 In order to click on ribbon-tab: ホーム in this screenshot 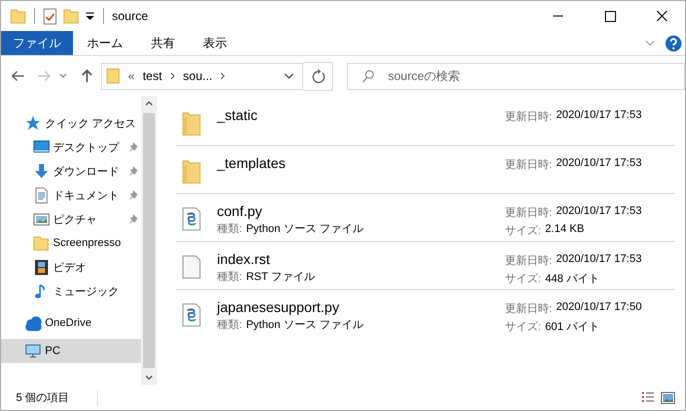, I will do `click(105, 43)`.